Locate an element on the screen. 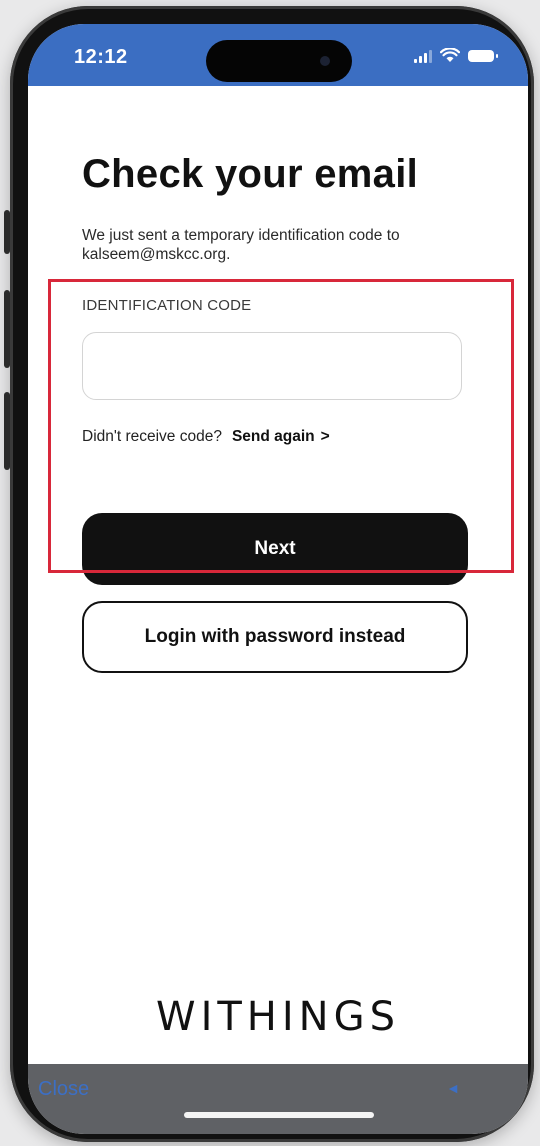 The height and width of the screenshot is (1146, 540). volume-down-button is located at coordinates (7, 329).